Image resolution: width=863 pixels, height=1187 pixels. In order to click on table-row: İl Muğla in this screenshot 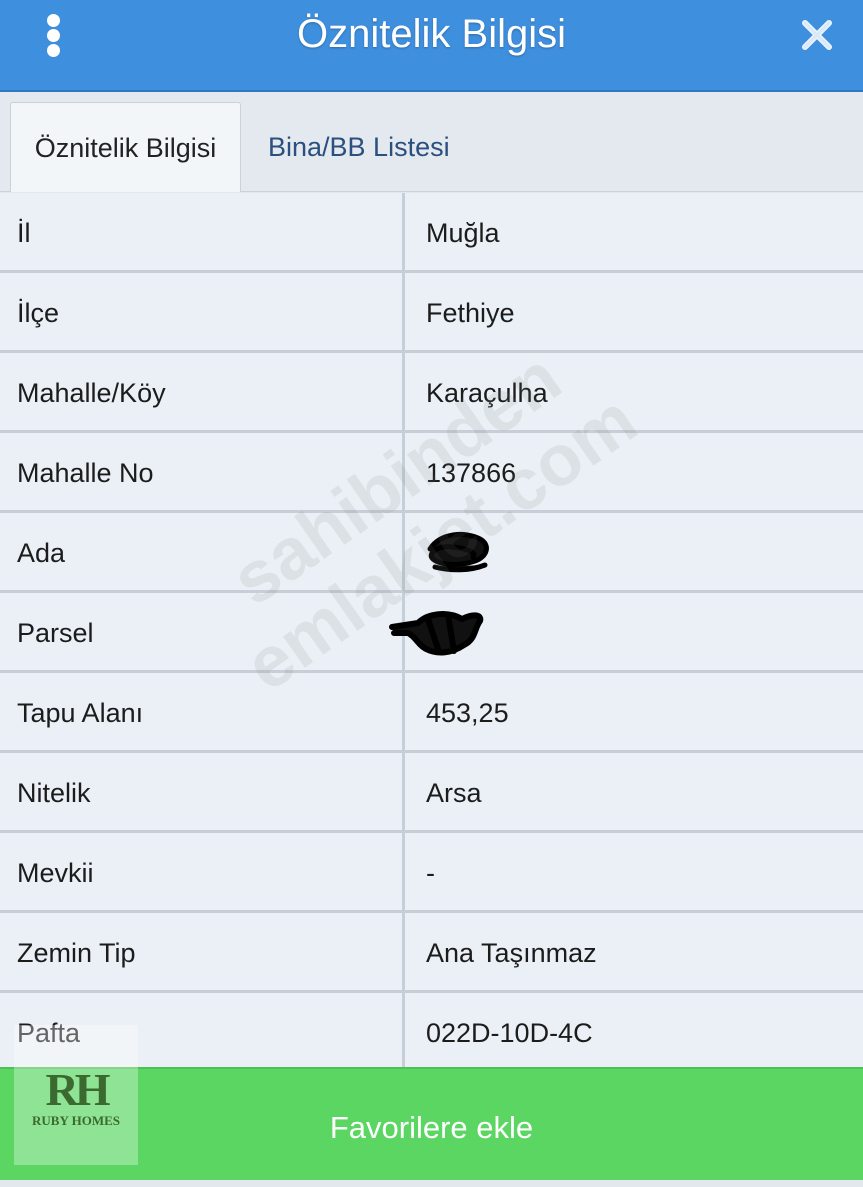, I will do `click(431, 233)`.